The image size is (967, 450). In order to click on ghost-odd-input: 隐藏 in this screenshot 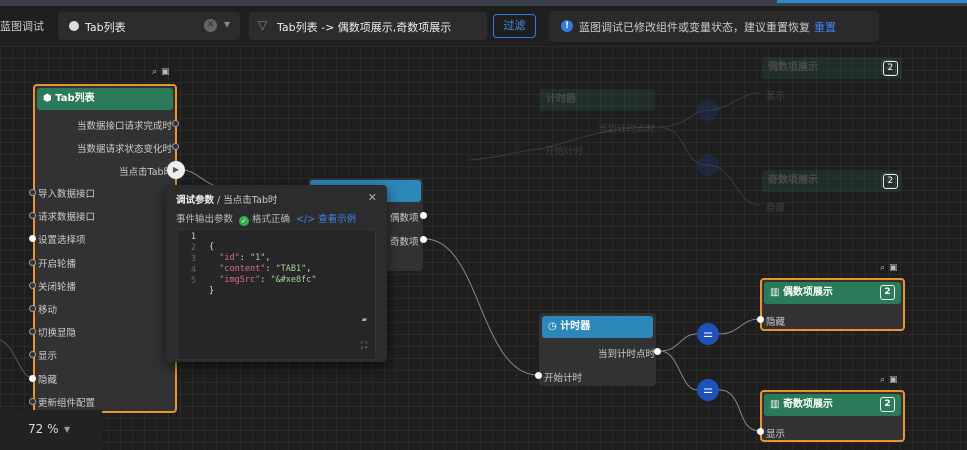, I will do `click(776, 208)`.